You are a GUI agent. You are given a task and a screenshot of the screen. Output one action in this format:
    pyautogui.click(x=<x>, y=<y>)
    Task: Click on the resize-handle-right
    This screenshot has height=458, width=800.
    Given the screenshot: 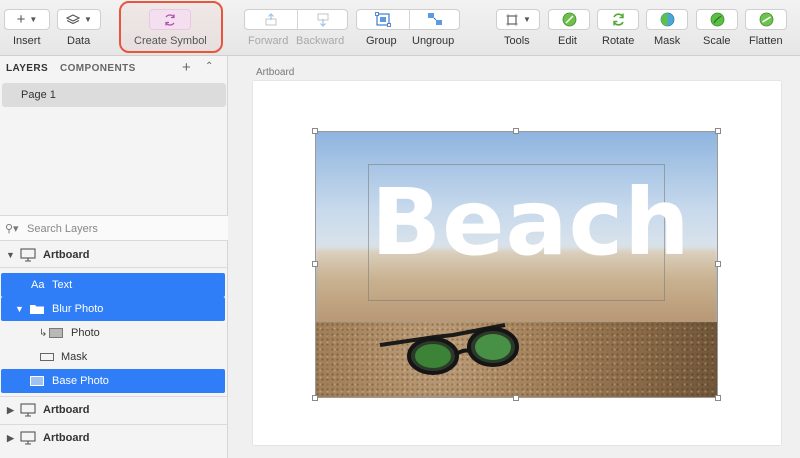 What is the action you would take?
    pyautogui.click(x=718, y=264)
    